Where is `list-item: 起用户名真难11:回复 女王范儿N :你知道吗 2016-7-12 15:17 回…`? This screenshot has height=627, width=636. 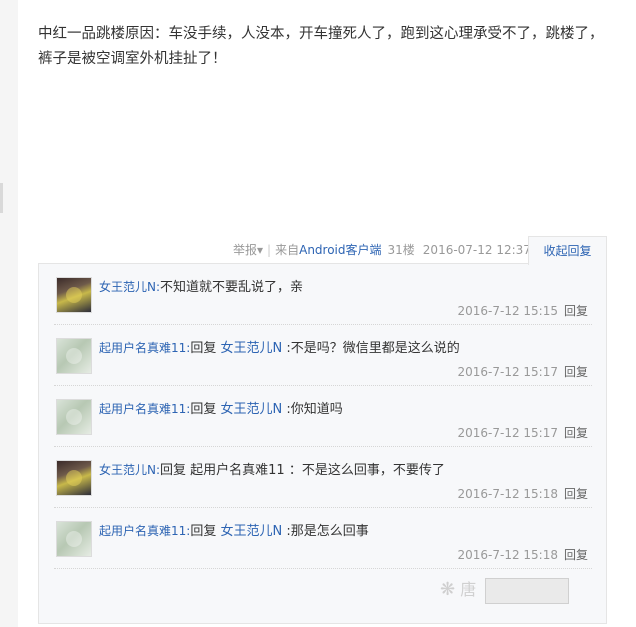 list-item: 起用户名真难11:回复 女王范儿N :你知道吗 2016-7-12 15:17 回… is located at coordinates (323, 416).